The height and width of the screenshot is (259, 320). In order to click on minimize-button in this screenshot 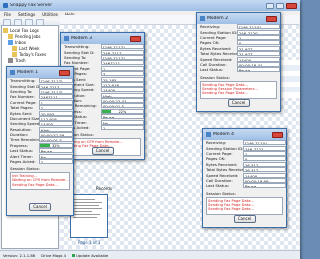, I will do `click(270, 5)`.